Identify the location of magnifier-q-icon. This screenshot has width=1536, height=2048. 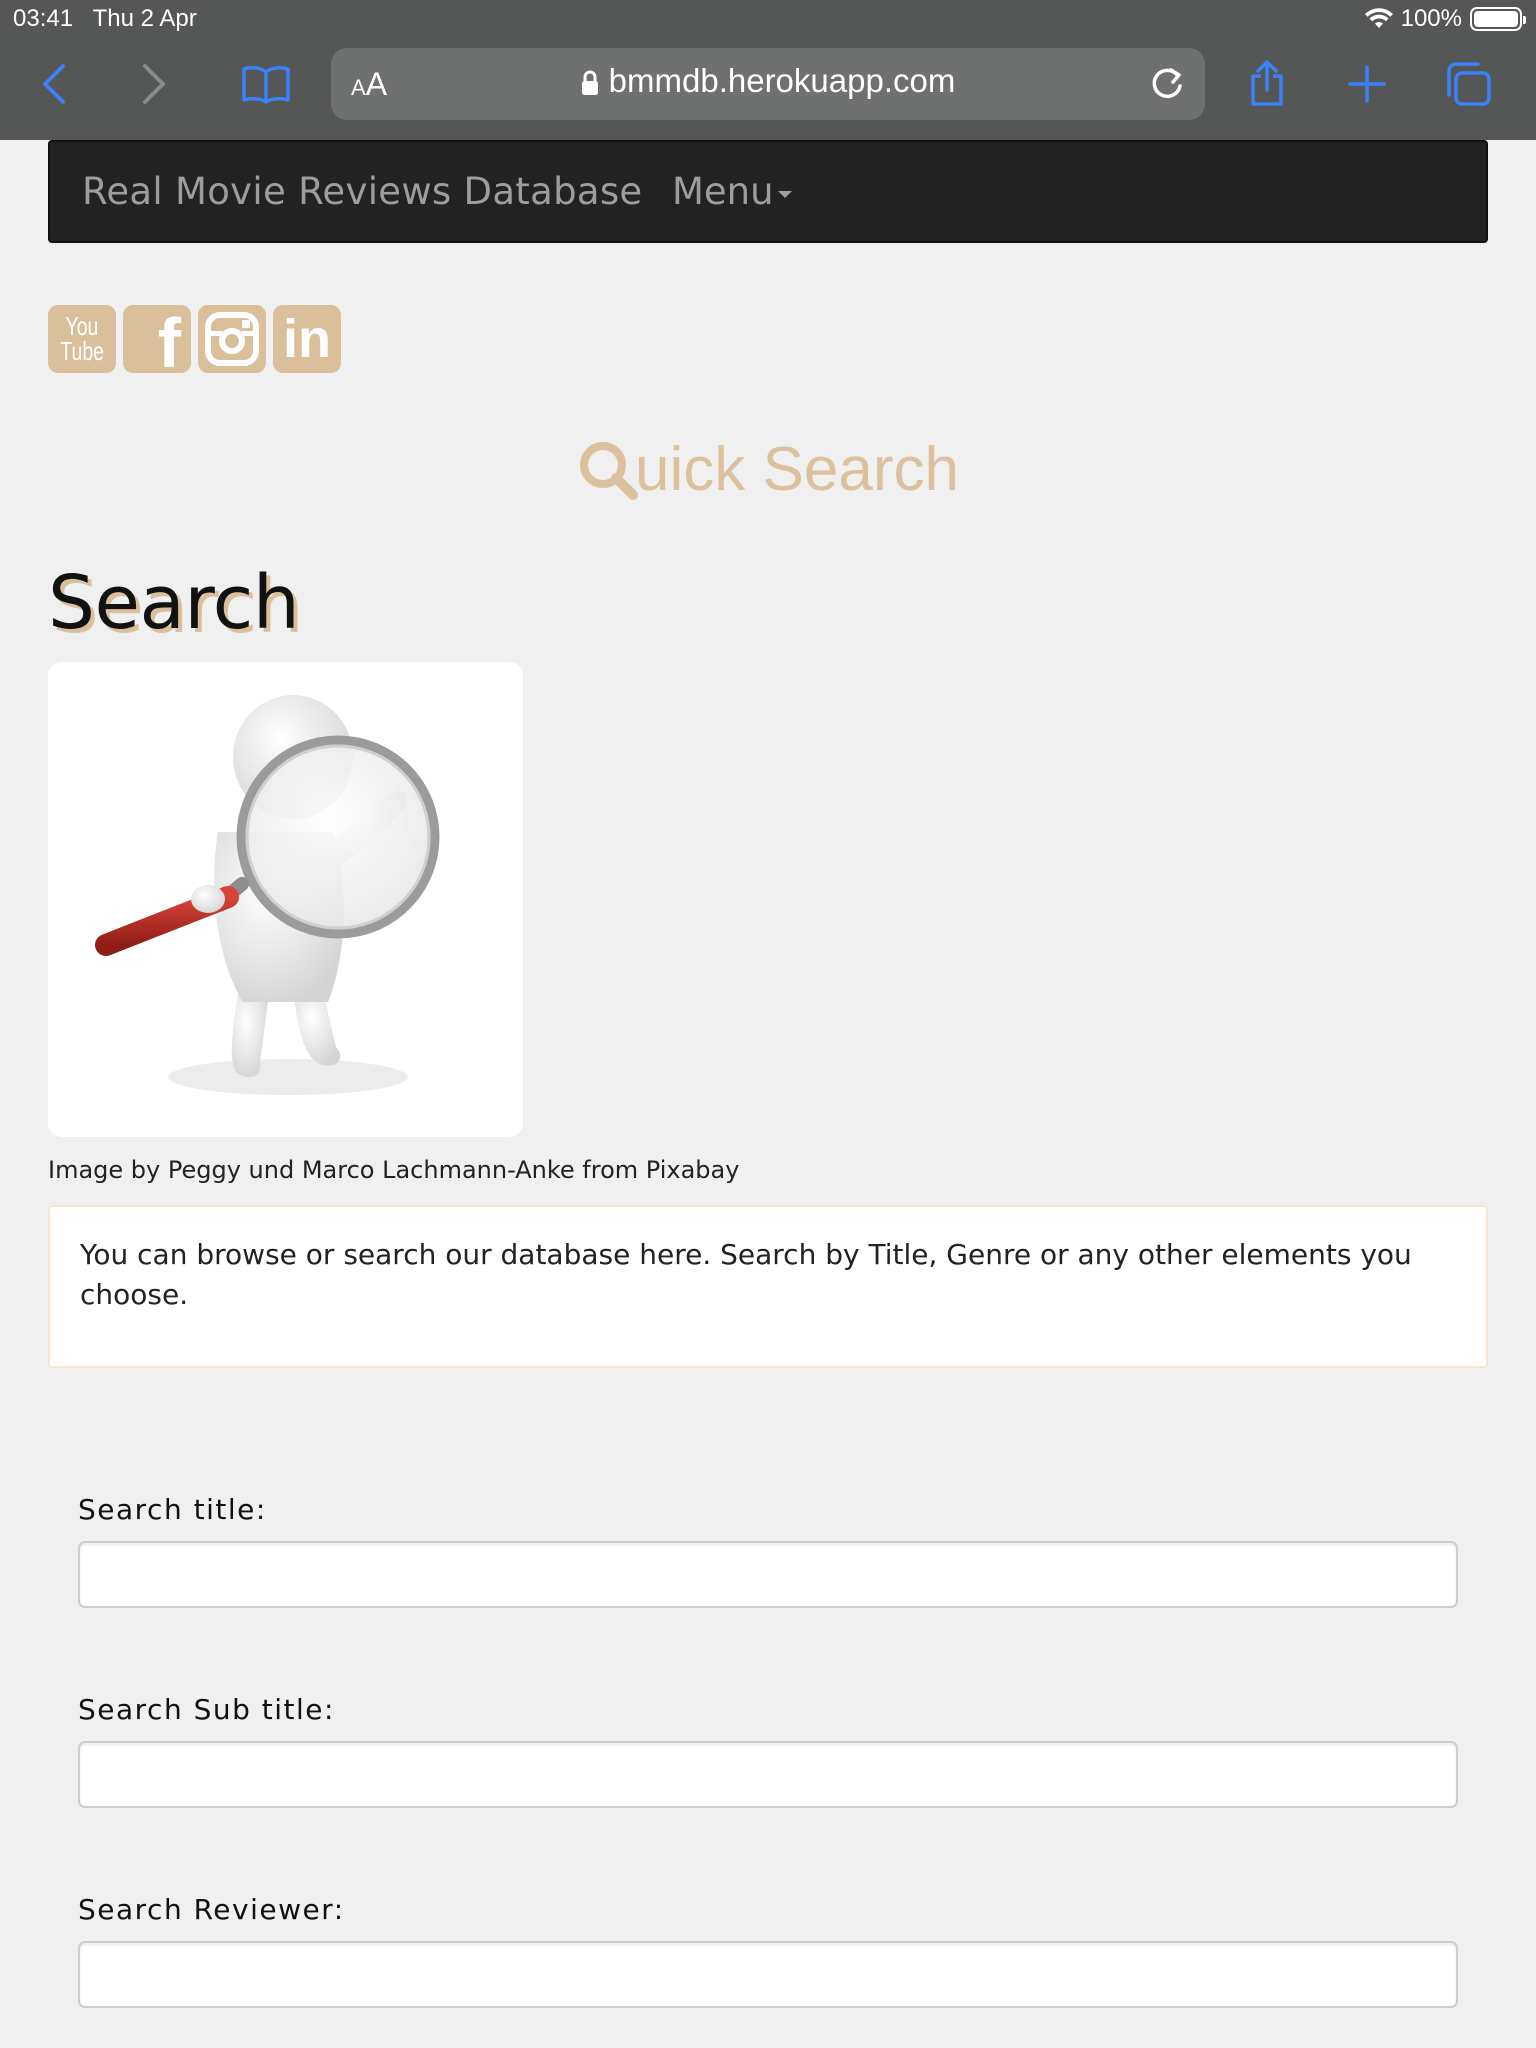
(609, 470).